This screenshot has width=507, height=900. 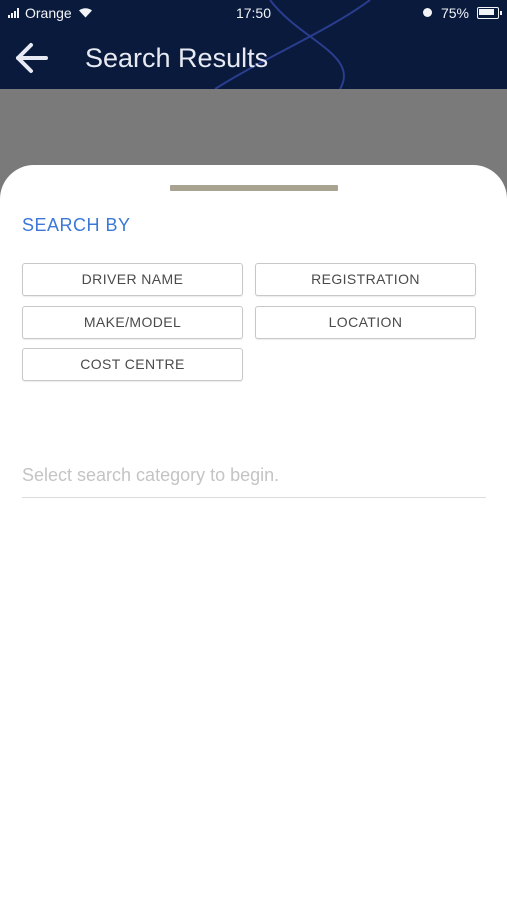 I want to click on back-button, so click(x=33, y=58).